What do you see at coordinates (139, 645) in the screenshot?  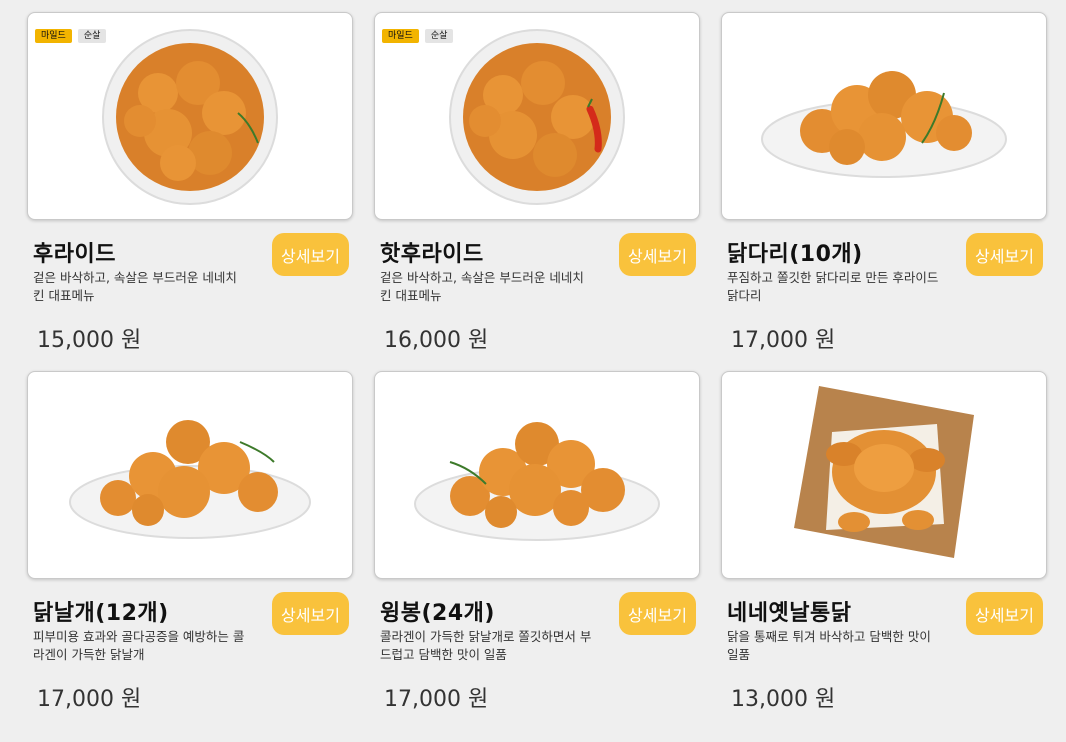 I see `menu-description: 피부미용 효과와 골다공증을 예방하는 콜라겐이 가득한 닭날개` at bounding box center [139, 645].